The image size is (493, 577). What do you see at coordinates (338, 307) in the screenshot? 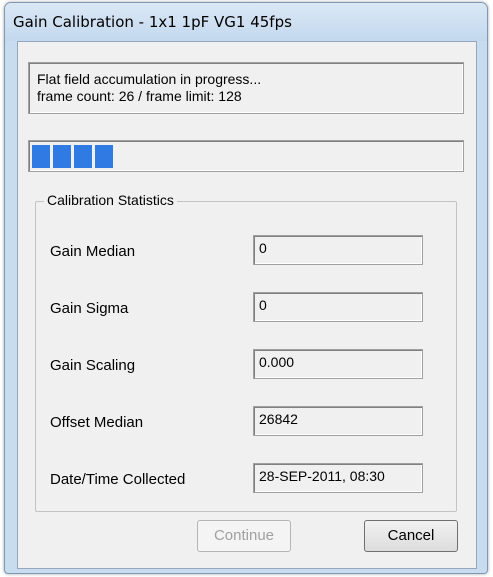
I see `gain-sigma-field: 0` at bounding box center [338, 307].